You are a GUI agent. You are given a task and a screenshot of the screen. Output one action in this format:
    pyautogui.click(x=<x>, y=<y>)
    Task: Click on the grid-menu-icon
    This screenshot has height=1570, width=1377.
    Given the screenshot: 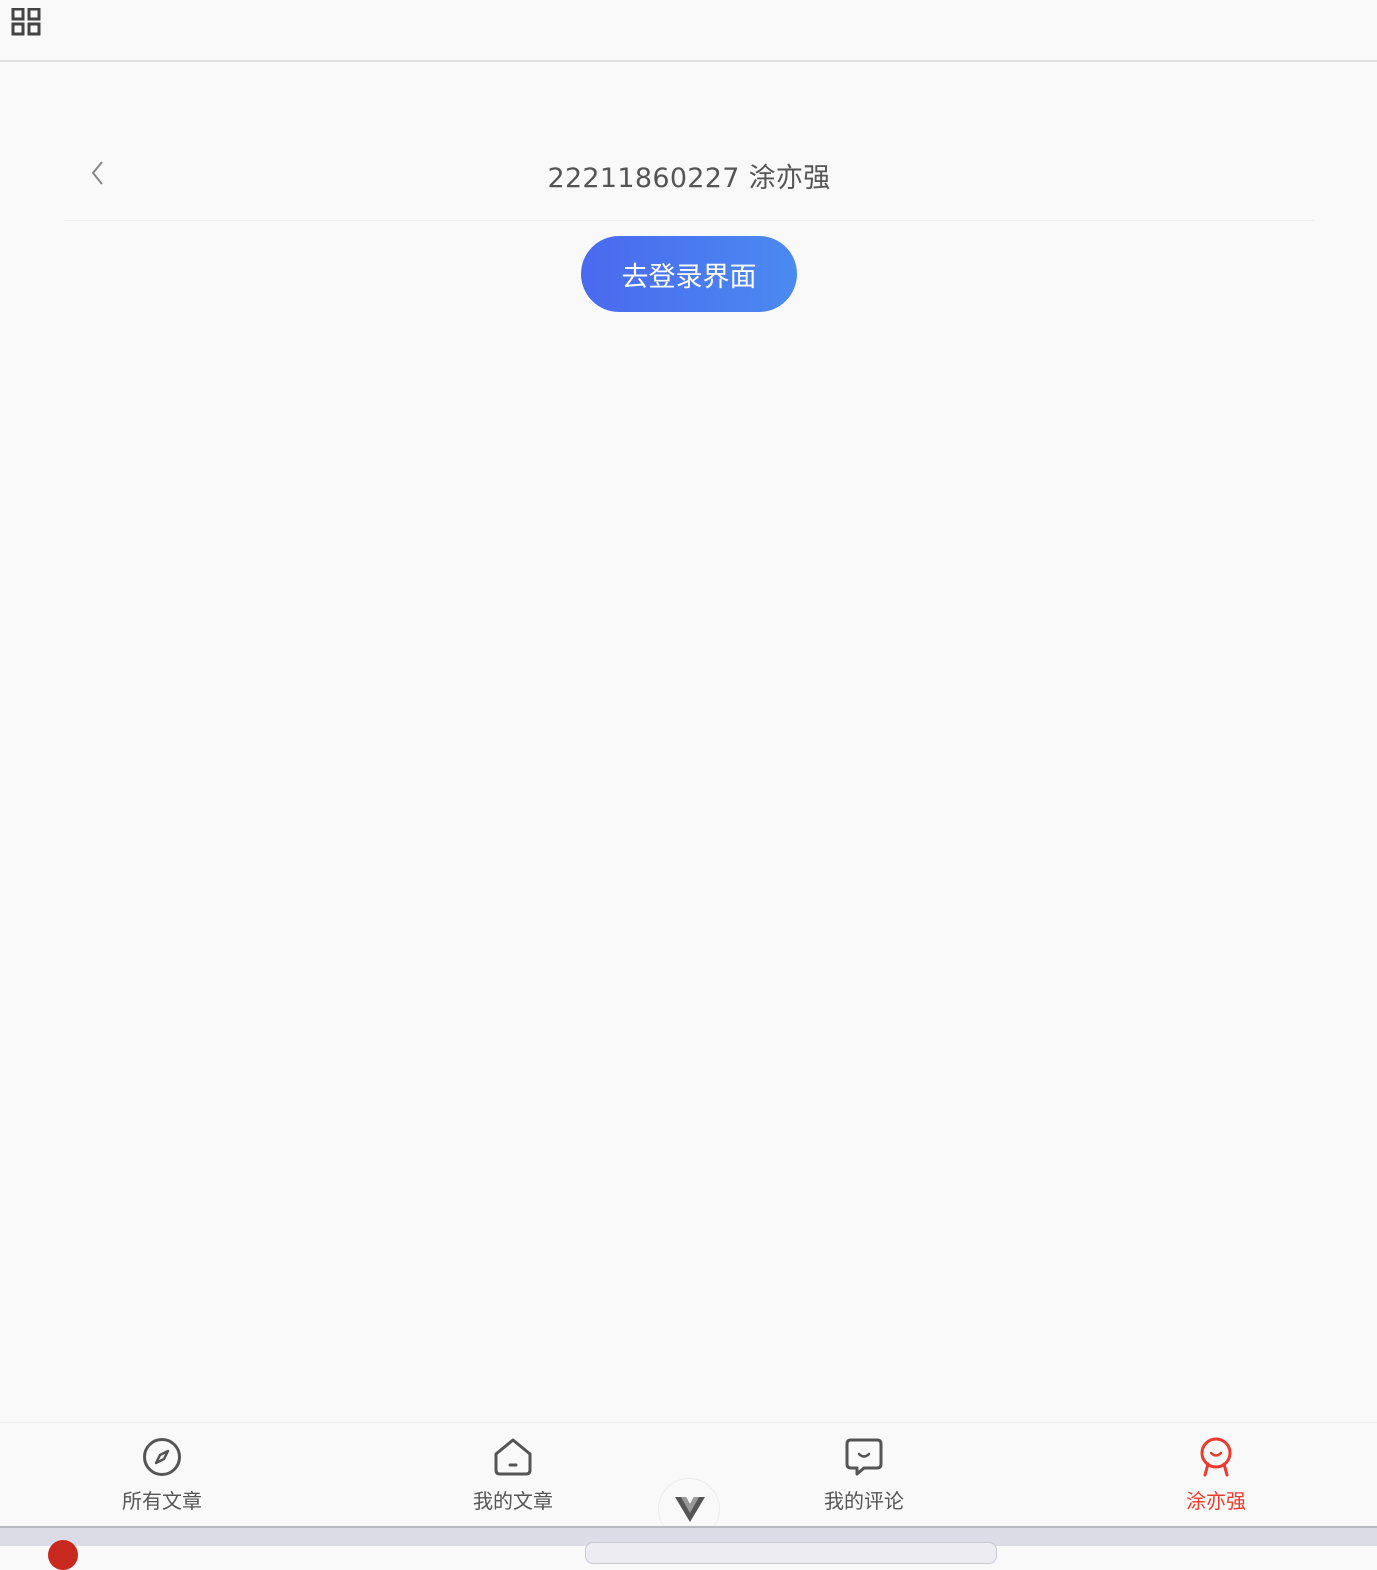 What is the action you would take?
    pyautogui.click(x=26, y=22)
    